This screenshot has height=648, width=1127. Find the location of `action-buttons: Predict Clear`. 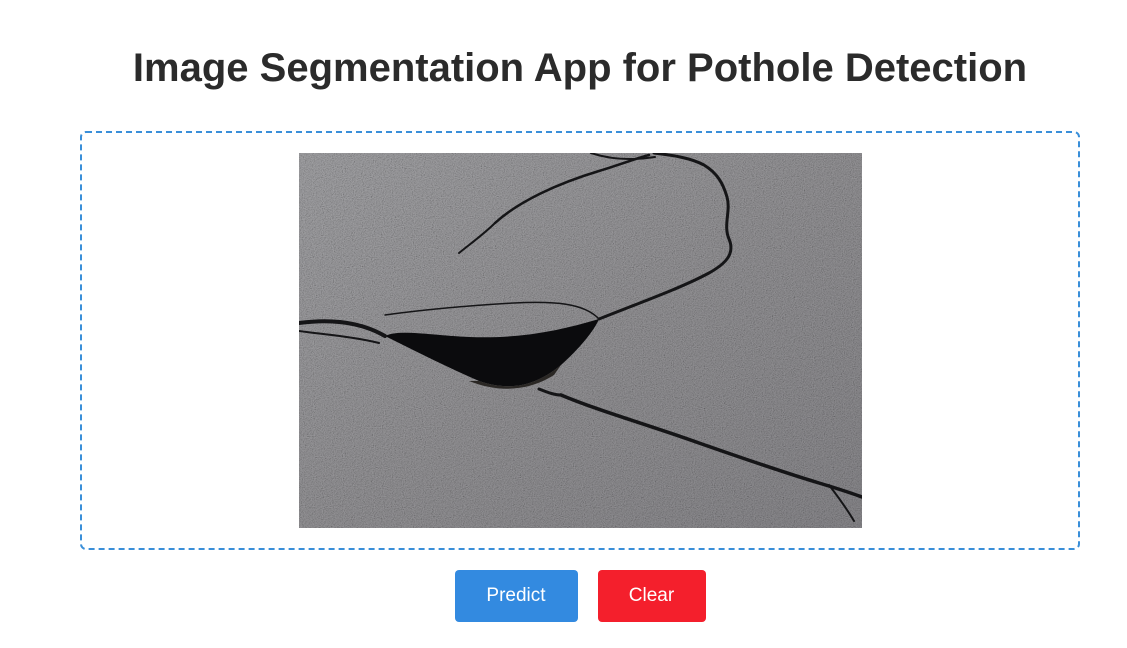

action-buttons: Predict Clear is located at coordinates (563, 596).